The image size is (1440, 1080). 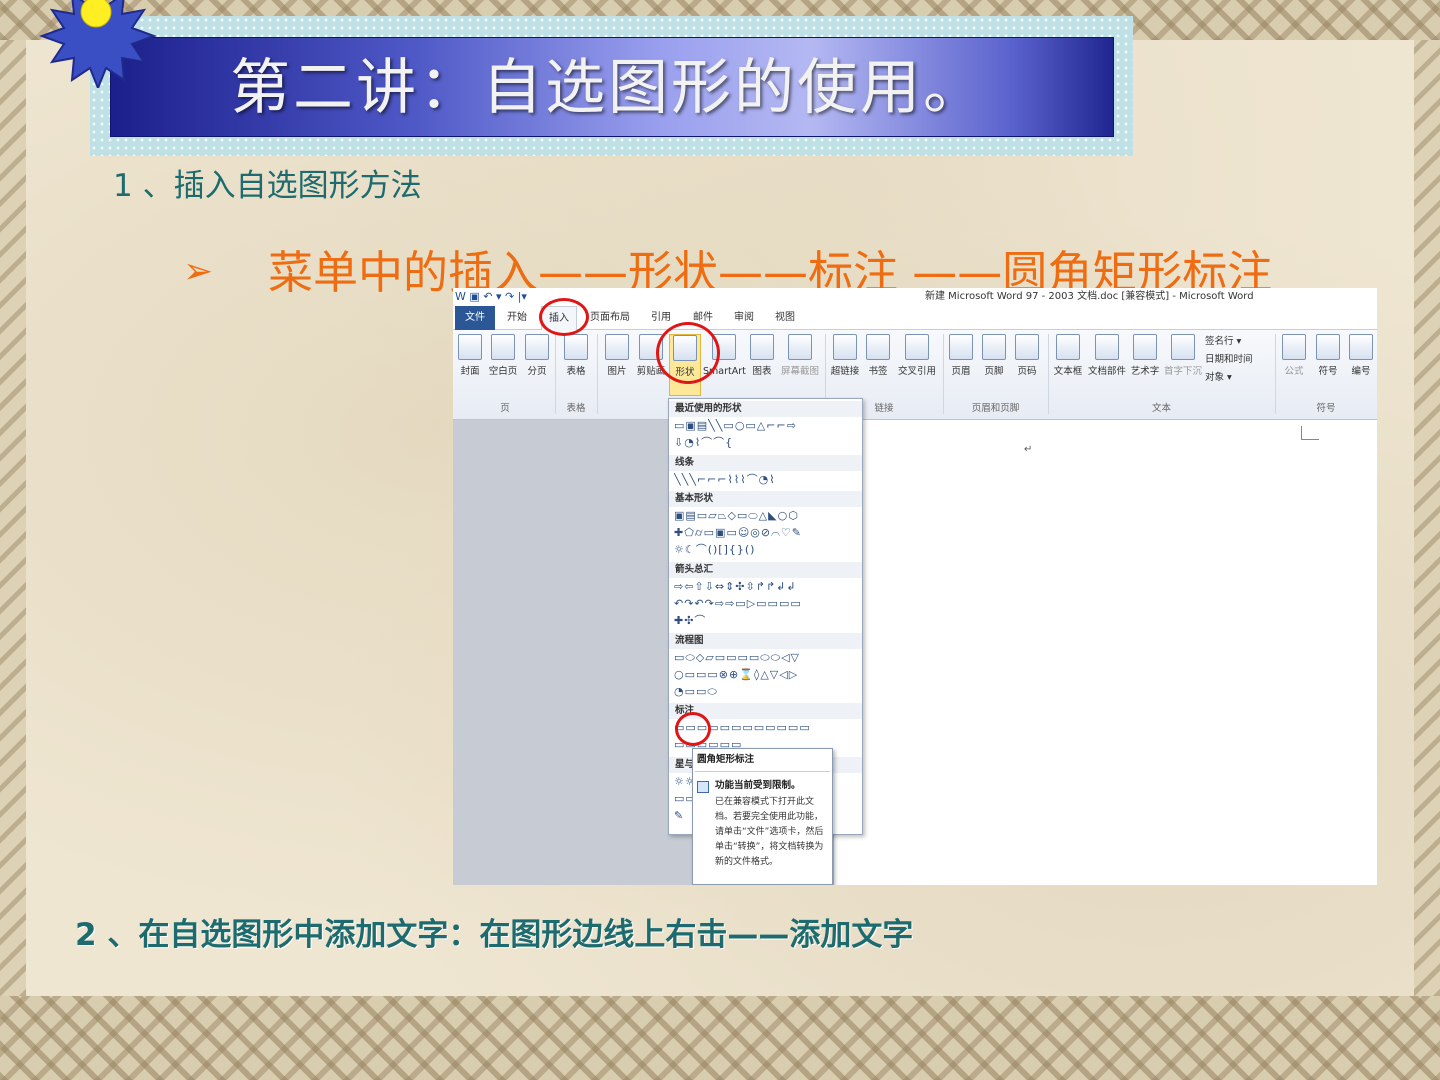 I want to click on text-box-icon, so click(x=1068, y=347).